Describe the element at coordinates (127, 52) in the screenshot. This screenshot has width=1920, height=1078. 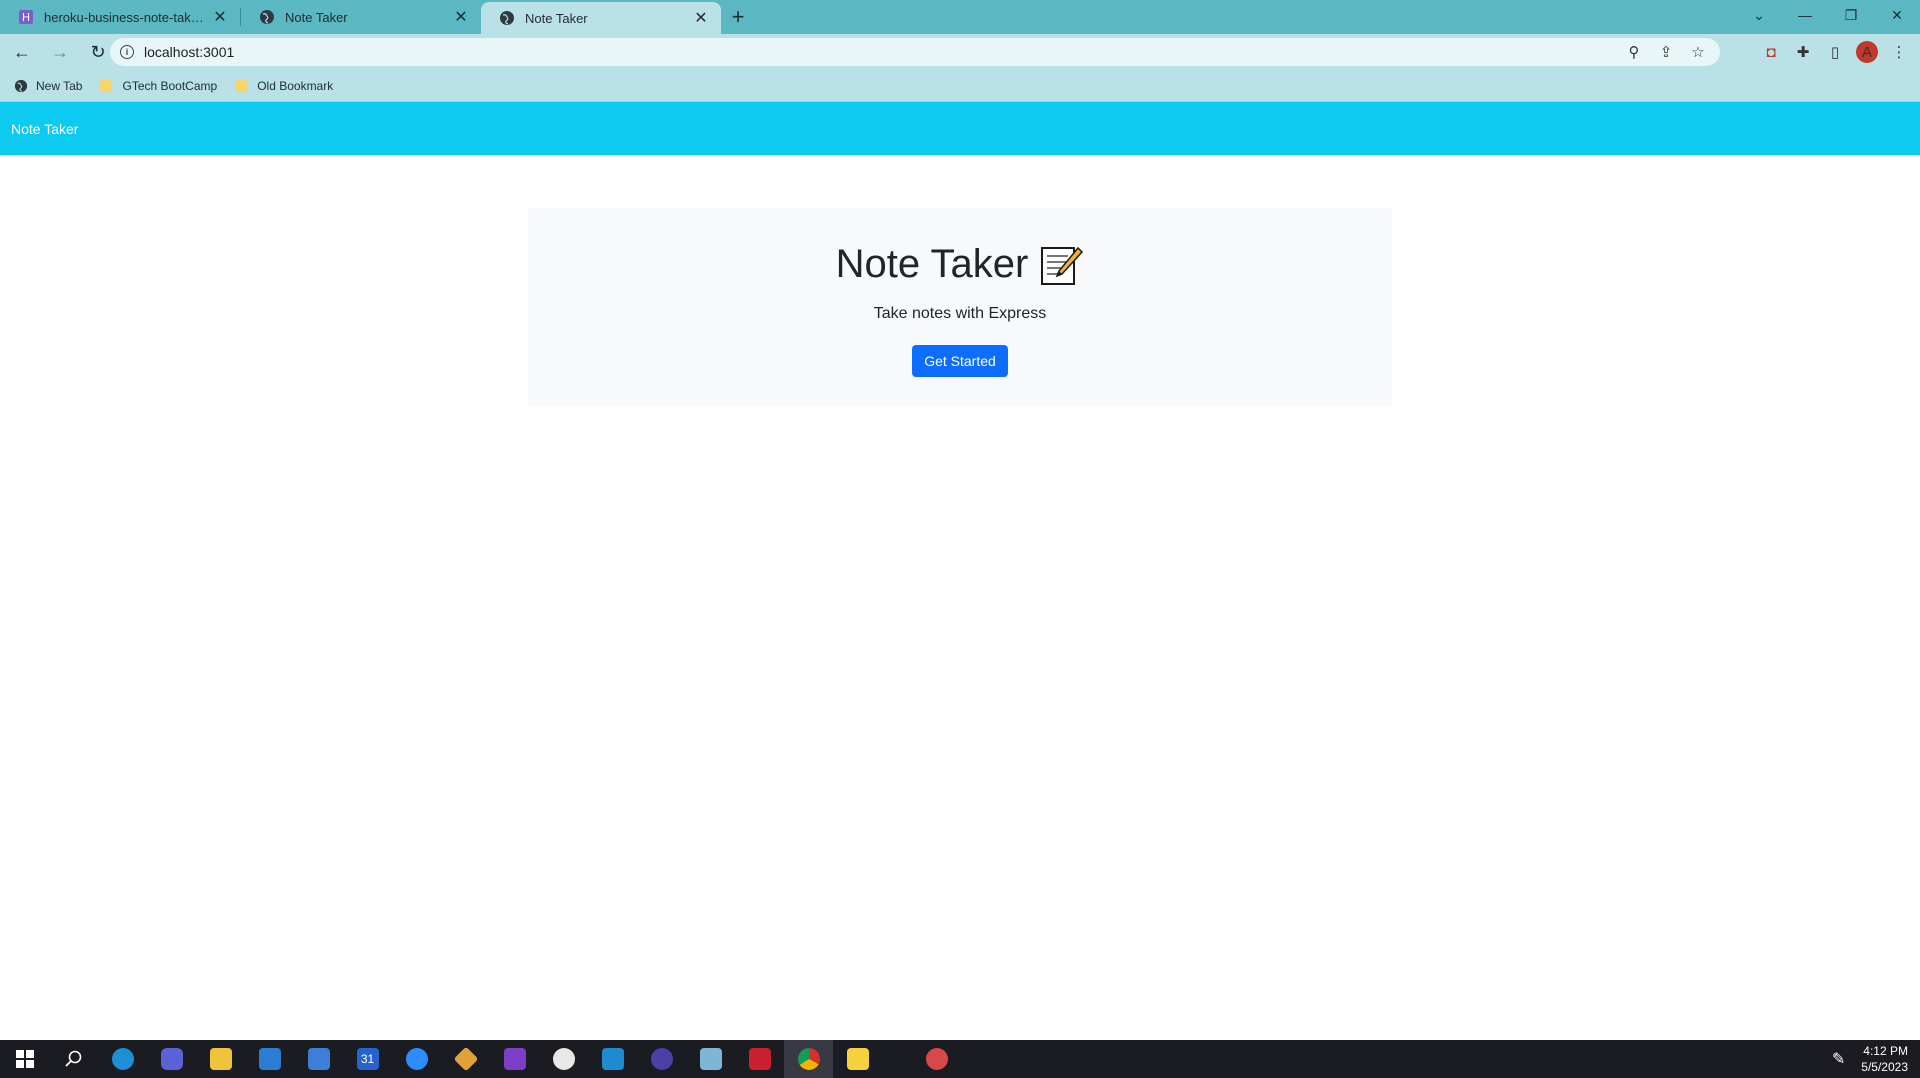
I see `site-info-icon: i` at that location.